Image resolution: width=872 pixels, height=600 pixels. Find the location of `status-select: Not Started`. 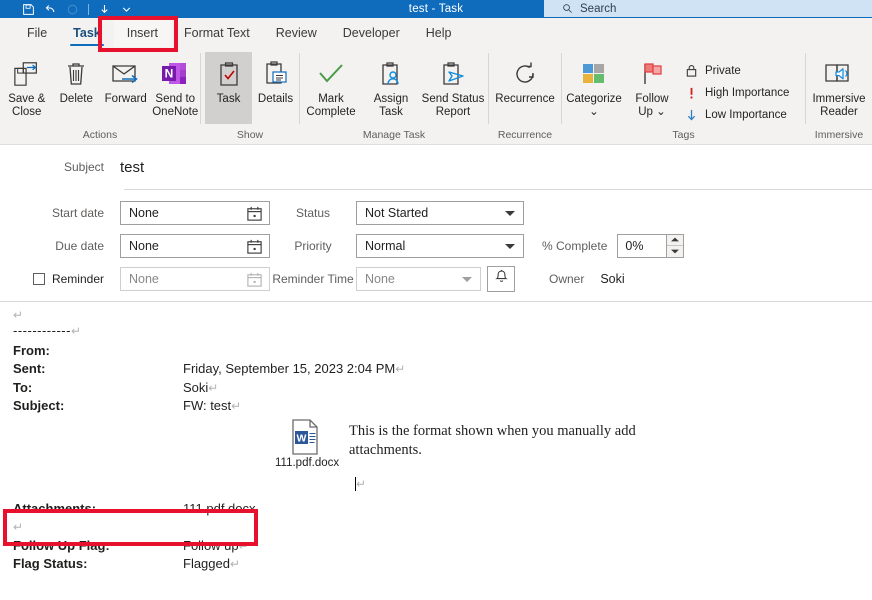

status-select: Not Started is located at coordinates (440, 212).